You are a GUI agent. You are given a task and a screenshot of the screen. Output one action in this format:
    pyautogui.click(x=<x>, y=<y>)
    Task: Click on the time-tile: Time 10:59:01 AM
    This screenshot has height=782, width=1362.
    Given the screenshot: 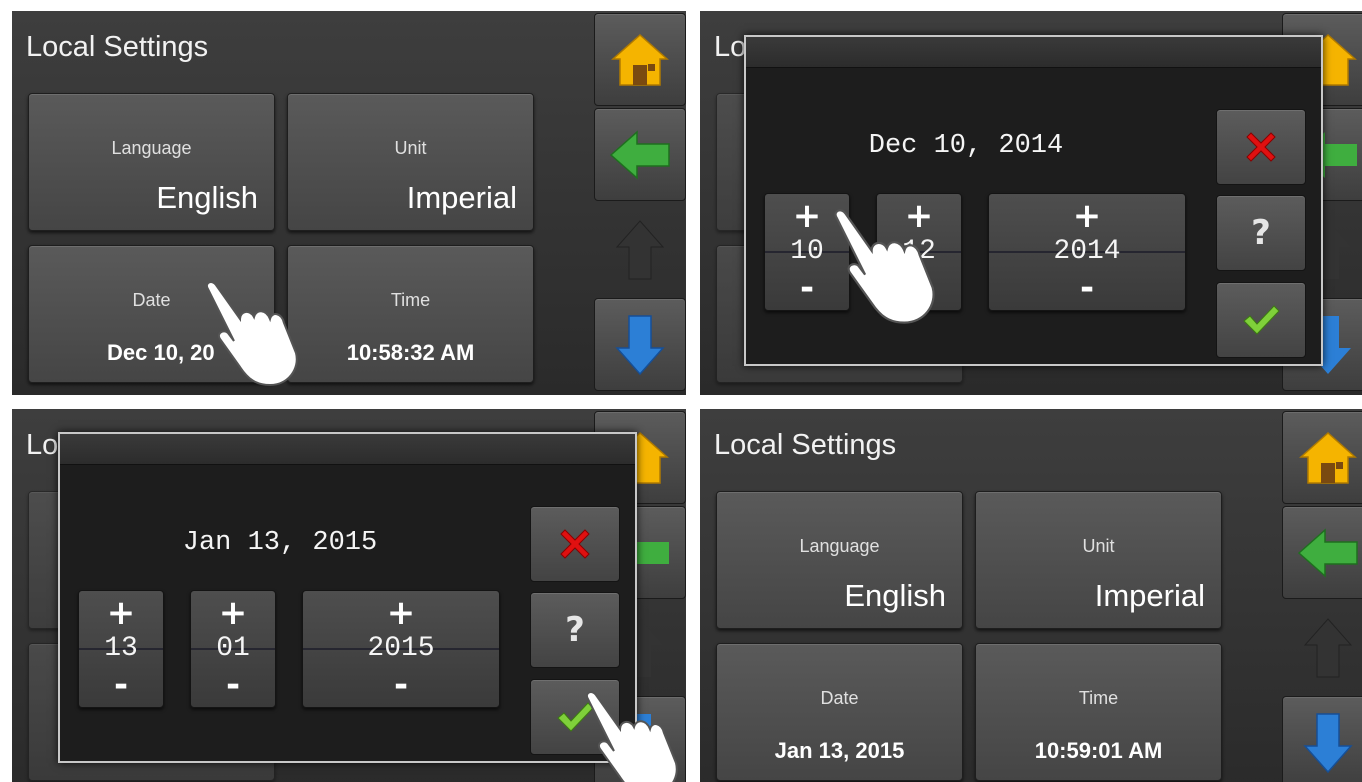 What is the action you would take?
    pyautogui.click(x=1098, y=712)
    